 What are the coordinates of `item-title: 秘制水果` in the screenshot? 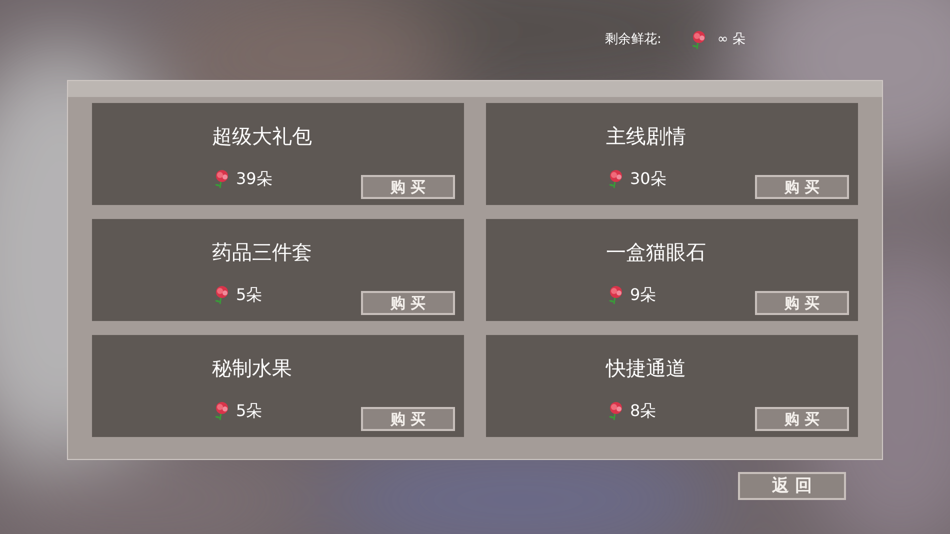 It's located at (252, 368).